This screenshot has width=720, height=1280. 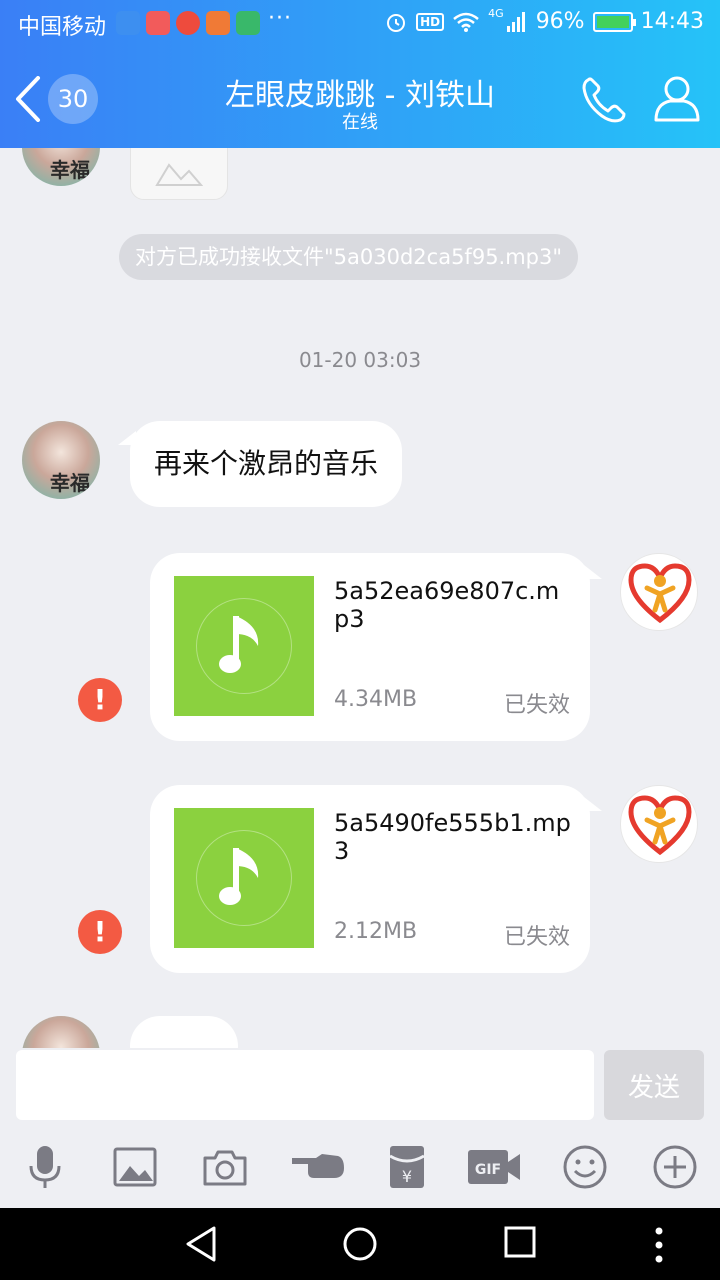 What do you see at coordinates (376, 699) in the screenshot?
I see `file-size: 4.34MB` at bounding box center [376, 699].